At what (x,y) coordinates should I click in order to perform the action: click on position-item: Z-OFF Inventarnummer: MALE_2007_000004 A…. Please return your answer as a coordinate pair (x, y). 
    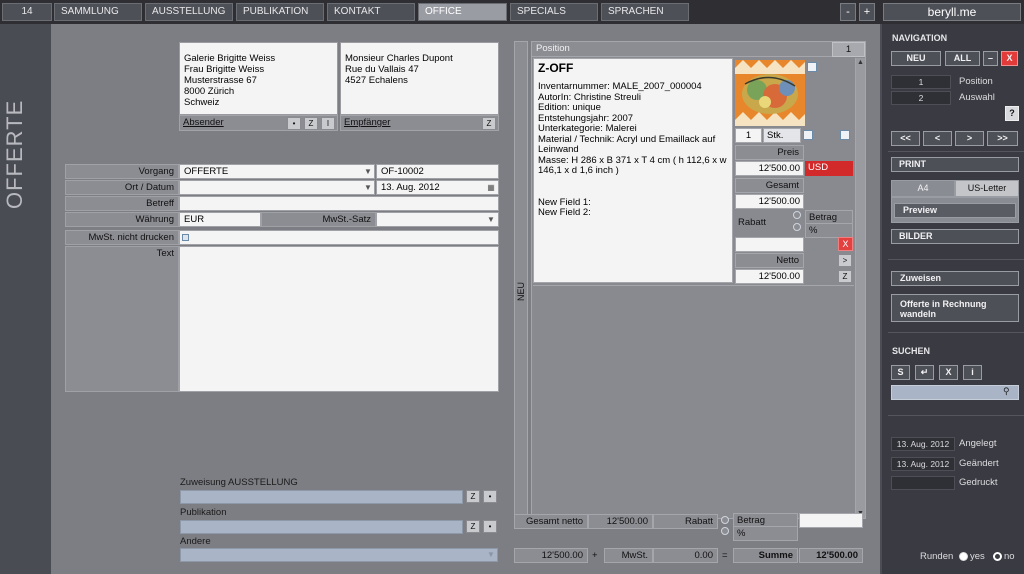
    Looking at the image, I should click on (633, 170).